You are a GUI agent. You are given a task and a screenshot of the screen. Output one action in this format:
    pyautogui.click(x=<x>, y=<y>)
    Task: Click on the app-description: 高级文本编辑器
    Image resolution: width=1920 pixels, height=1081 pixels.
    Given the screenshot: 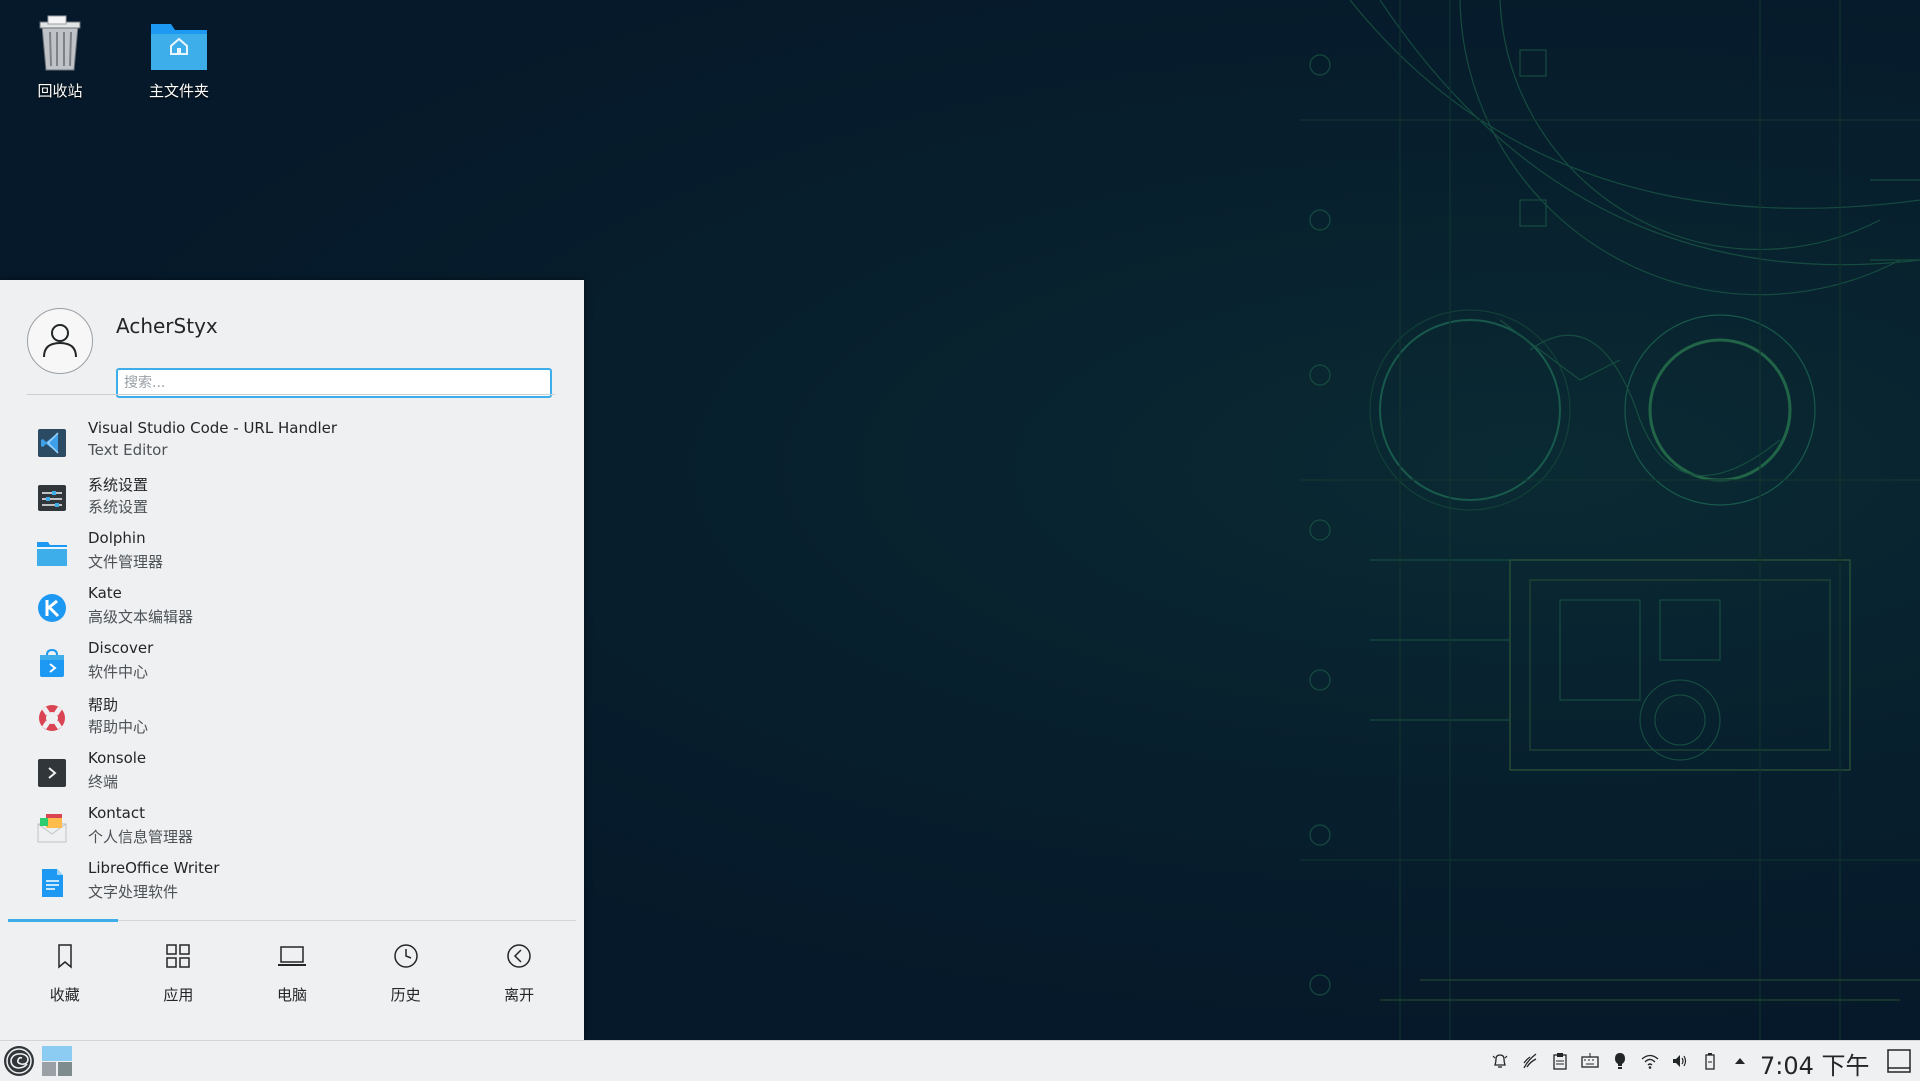 What is the action you would take?
    pyautogui.click(x=141, y=617)
    